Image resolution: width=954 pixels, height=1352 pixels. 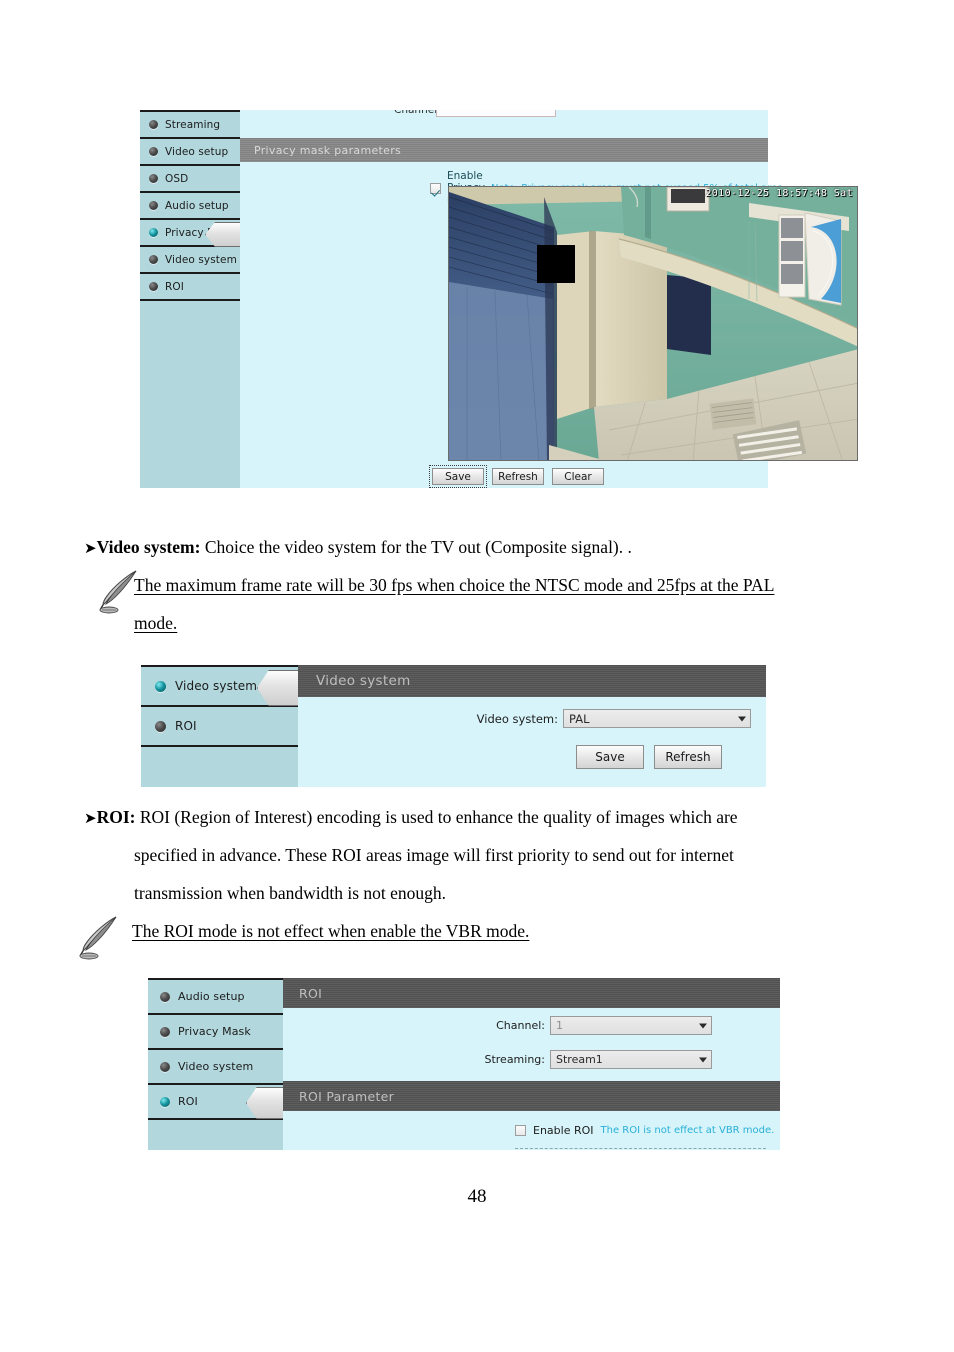 I want to click on videosys-section-title: Video system, so click(x=532, y=681).